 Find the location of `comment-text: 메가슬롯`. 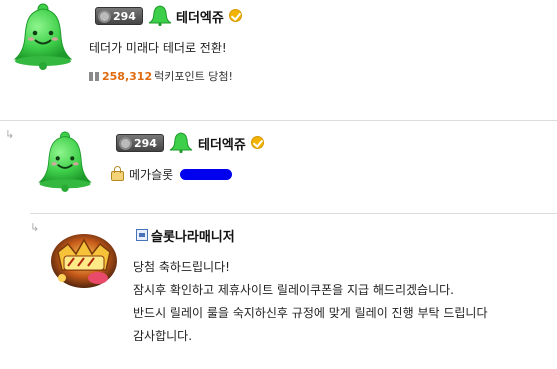

comment-text: 메가슬롯 is located at coordinates (151, 175).